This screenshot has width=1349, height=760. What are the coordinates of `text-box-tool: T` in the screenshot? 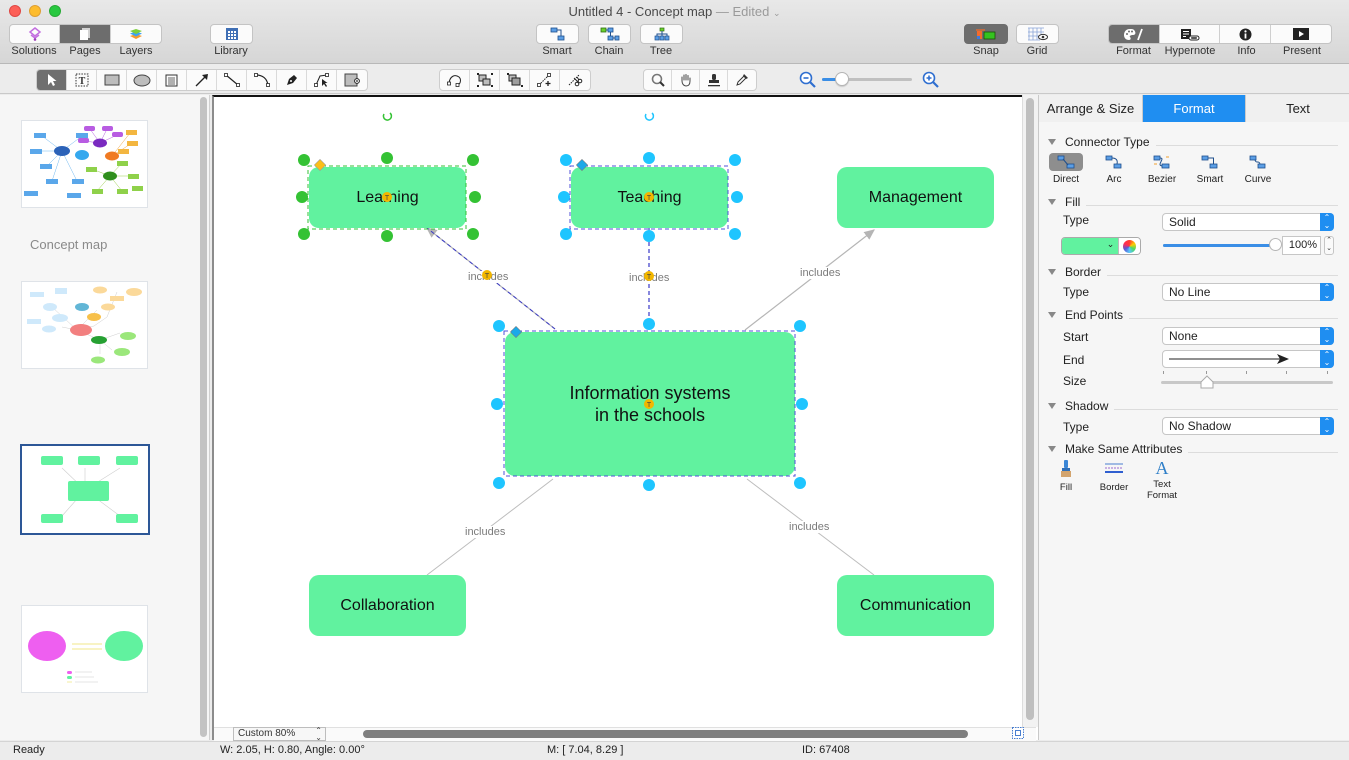 It's located at (82, 80).